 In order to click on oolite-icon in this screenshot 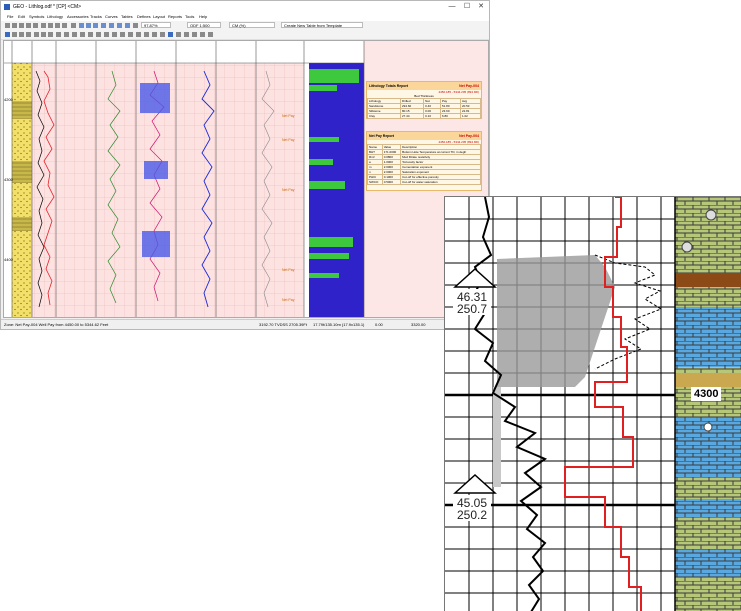, I will do `click(708, 427)`.